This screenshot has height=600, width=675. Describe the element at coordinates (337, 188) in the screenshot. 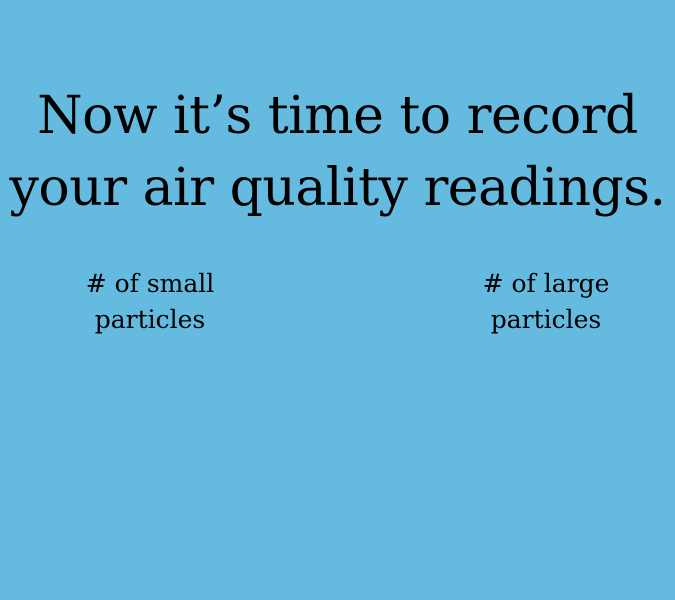

I see `headline-line-2: your air quality readings.` at that location.